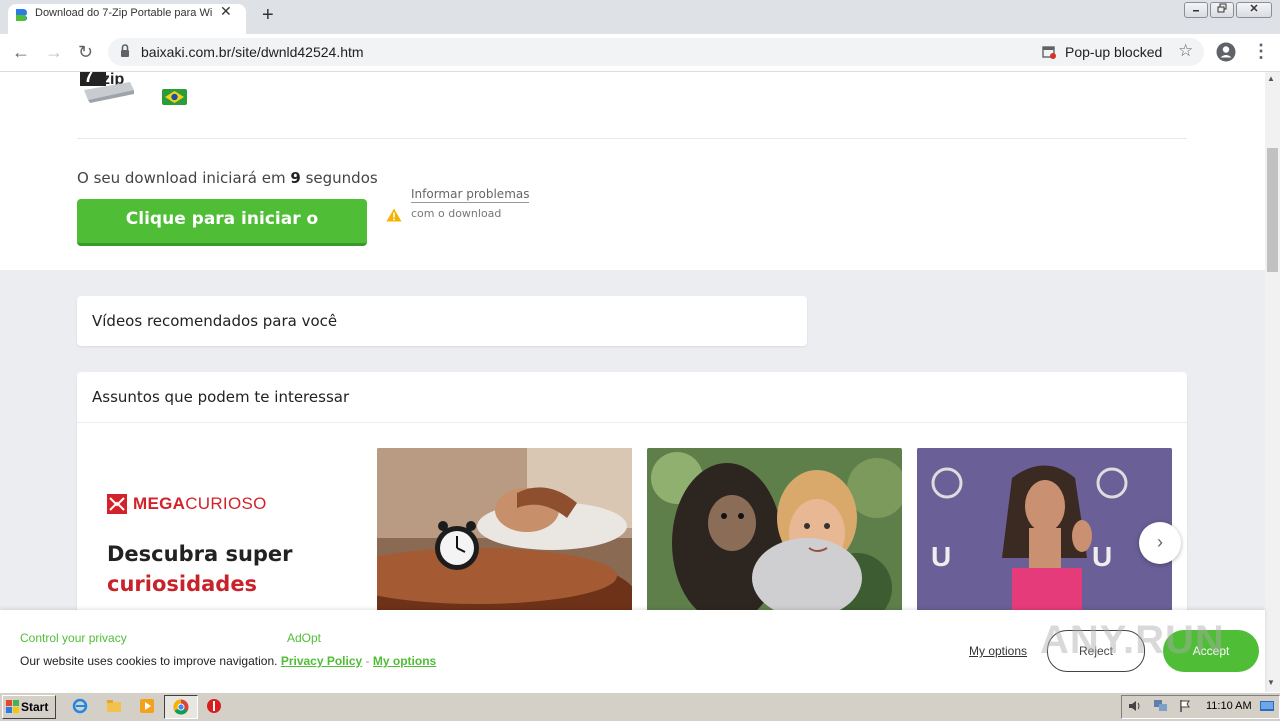  I want to click on taskbar-clock: 11:10 AM, so click(1229, 706).